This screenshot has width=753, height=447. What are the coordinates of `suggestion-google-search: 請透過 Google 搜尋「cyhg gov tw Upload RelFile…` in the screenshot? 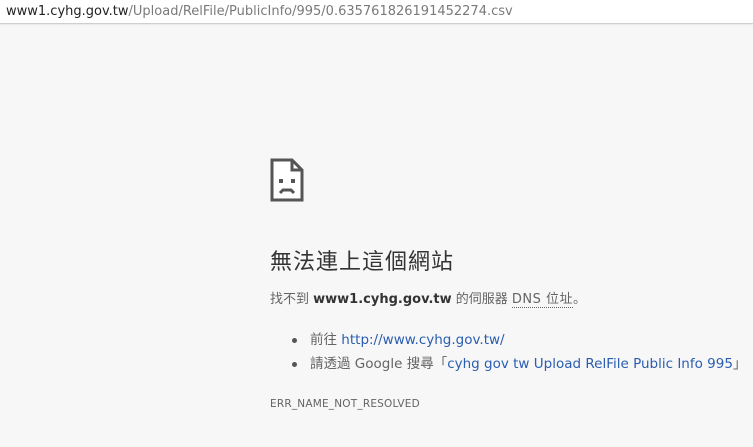 It's located at (521, 364).